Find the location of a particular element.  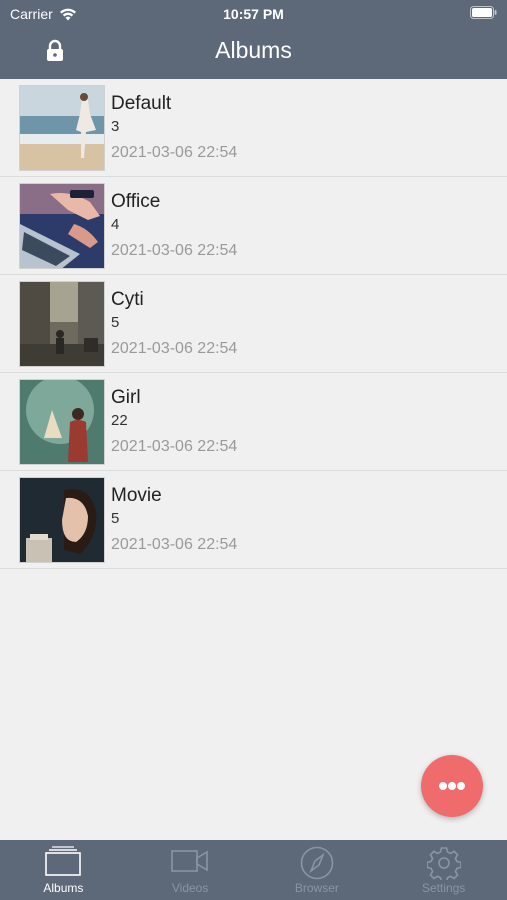

album-count: 22 is located at coordinates (119, 420).